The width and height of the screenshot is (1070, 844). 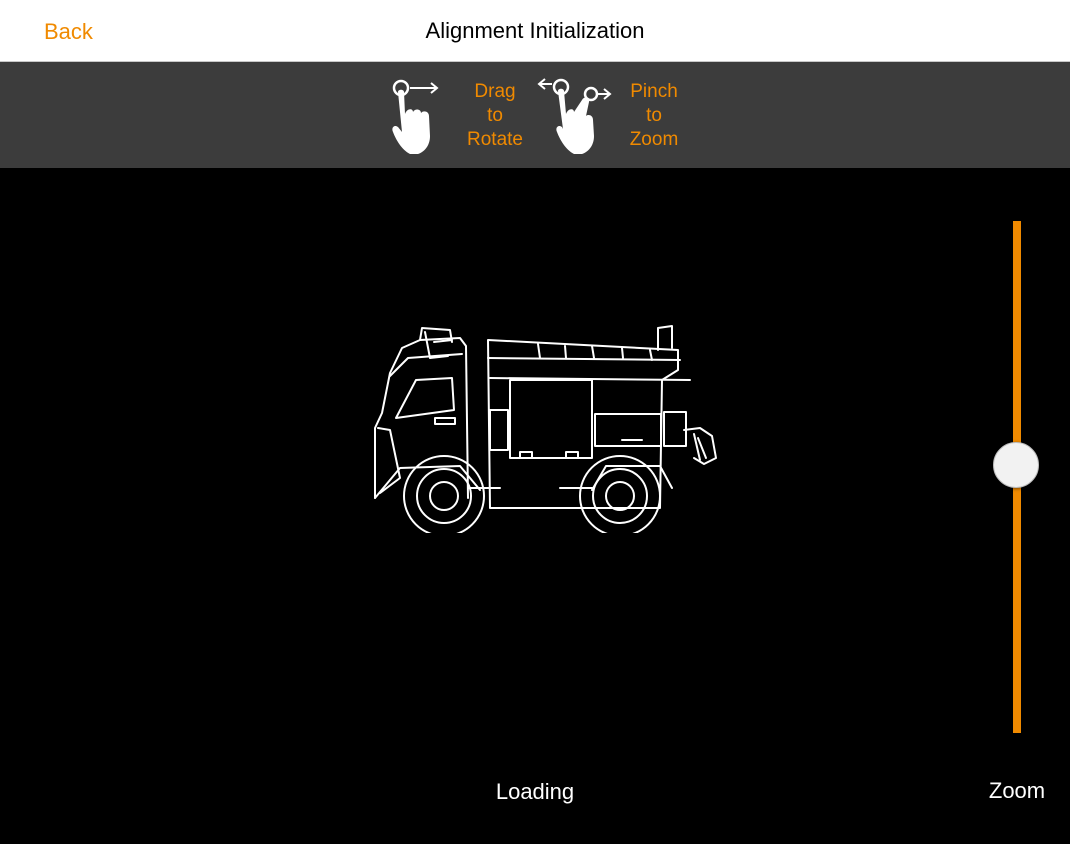 I want to click on zoom-label: Zoom, so click(x=1017, y=790).